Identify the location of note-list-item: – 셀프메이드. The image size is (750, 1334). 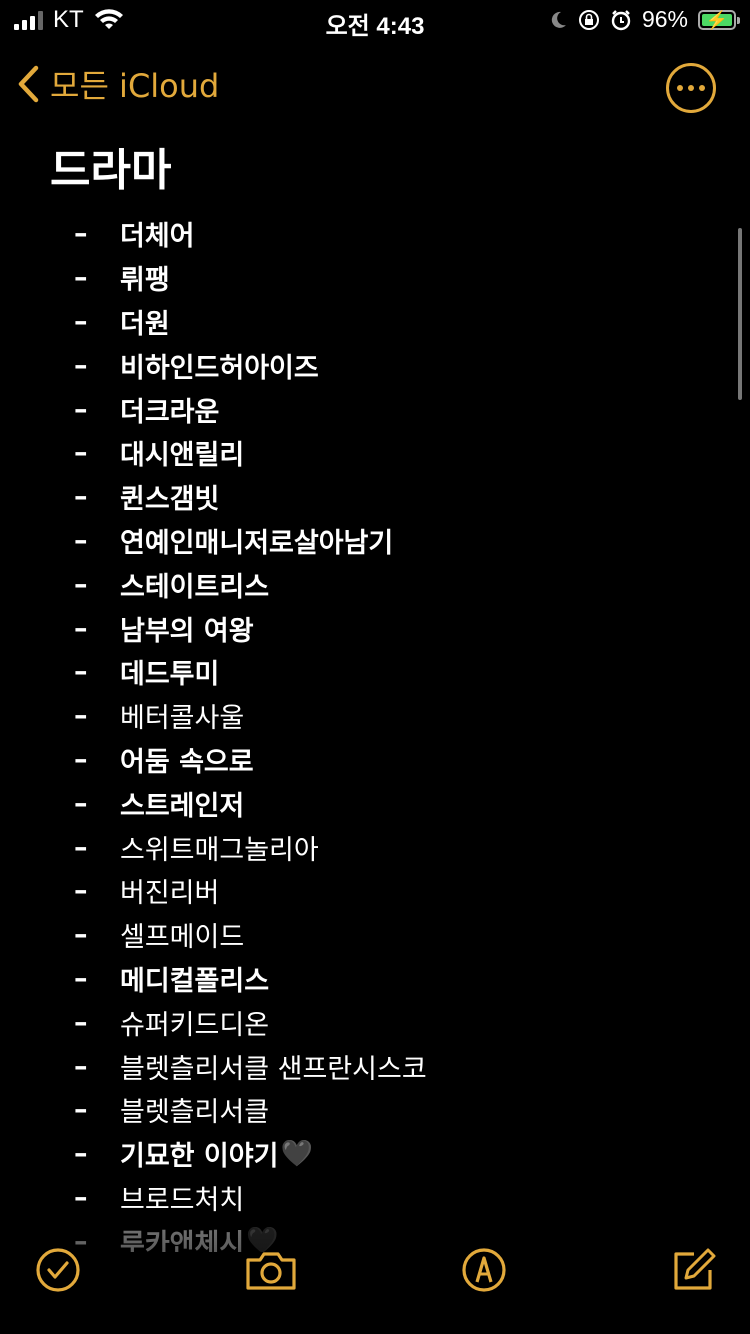
(380, 935).